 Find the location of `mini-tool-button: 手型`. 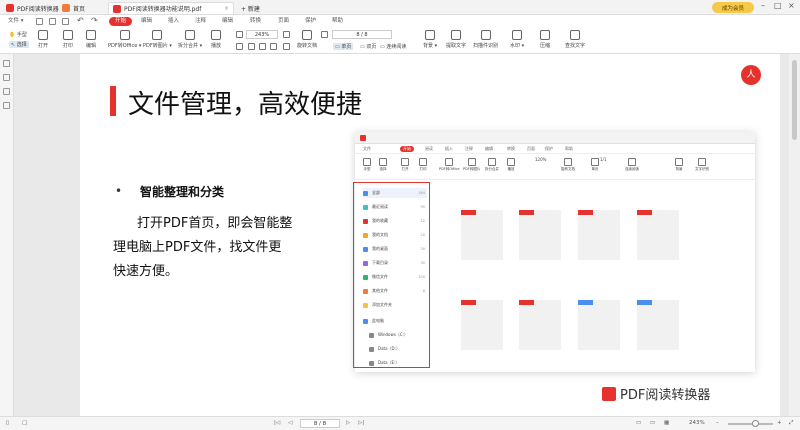

mini-tool-button: 手型 is located at coordinates (367, 165).